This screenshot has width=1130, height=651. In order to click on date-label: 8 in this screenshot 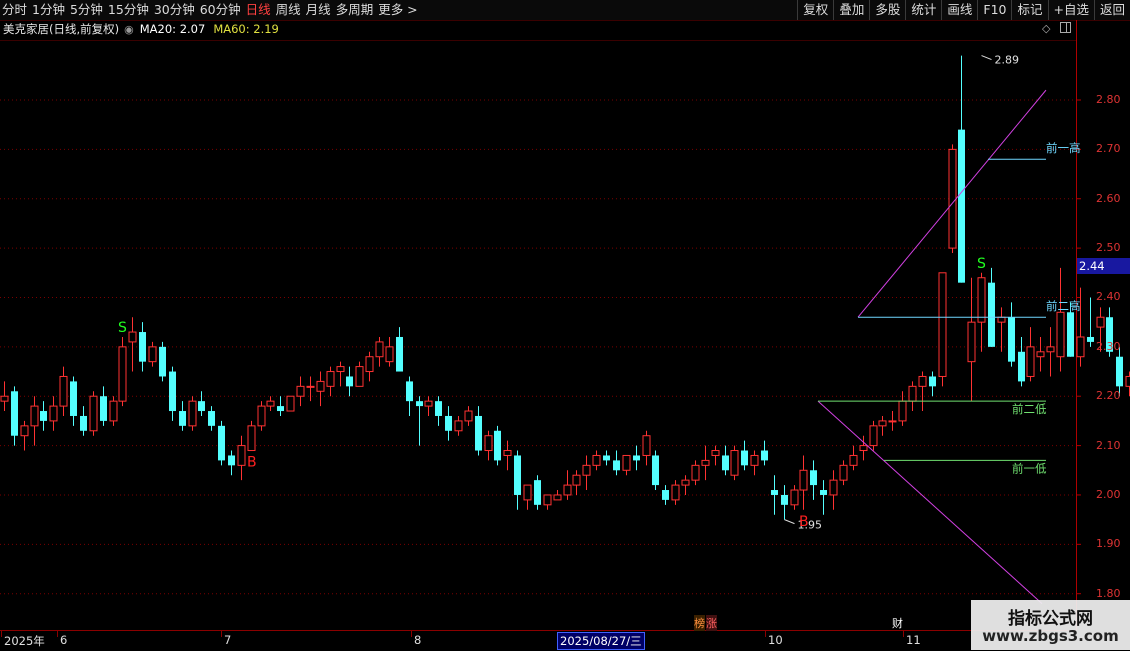, I will do `click(418, 640)`.